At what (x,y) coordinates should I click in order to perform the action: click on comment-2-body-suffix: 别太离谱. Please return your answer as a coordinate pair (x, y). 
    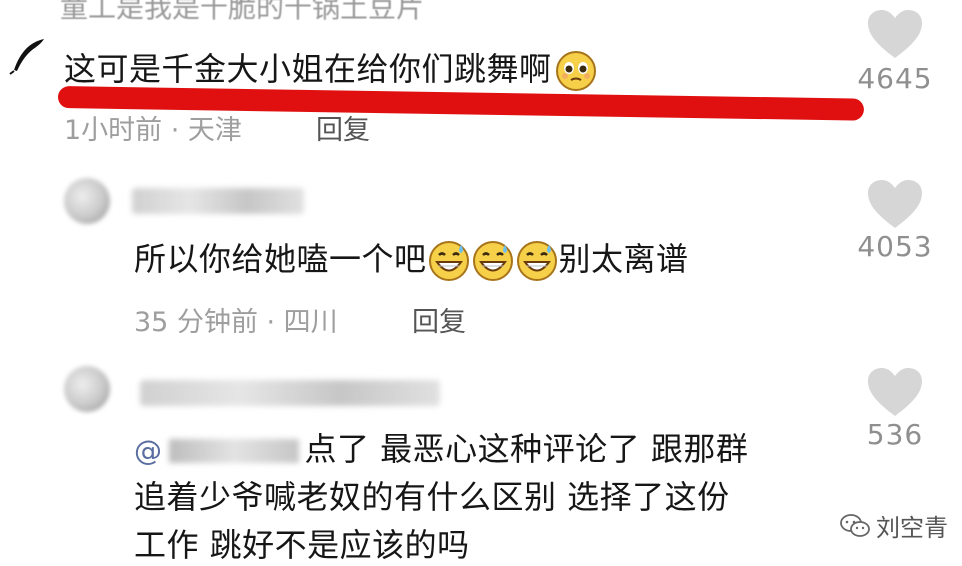
    Looking at the image, I should click on (623, 259).